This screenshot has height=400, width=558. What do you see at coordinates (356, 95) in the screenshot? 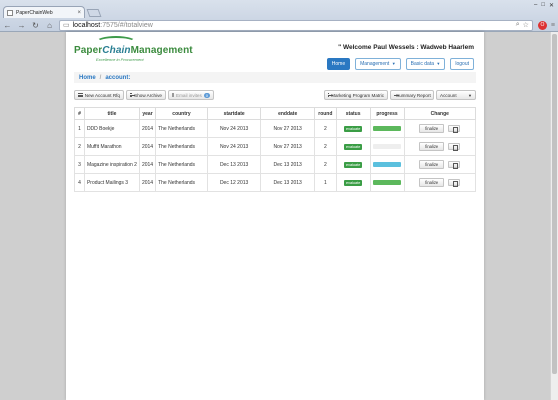
I see `marketing-matrix-button: Marketing Program Matric` at bounding box center [356, 95].